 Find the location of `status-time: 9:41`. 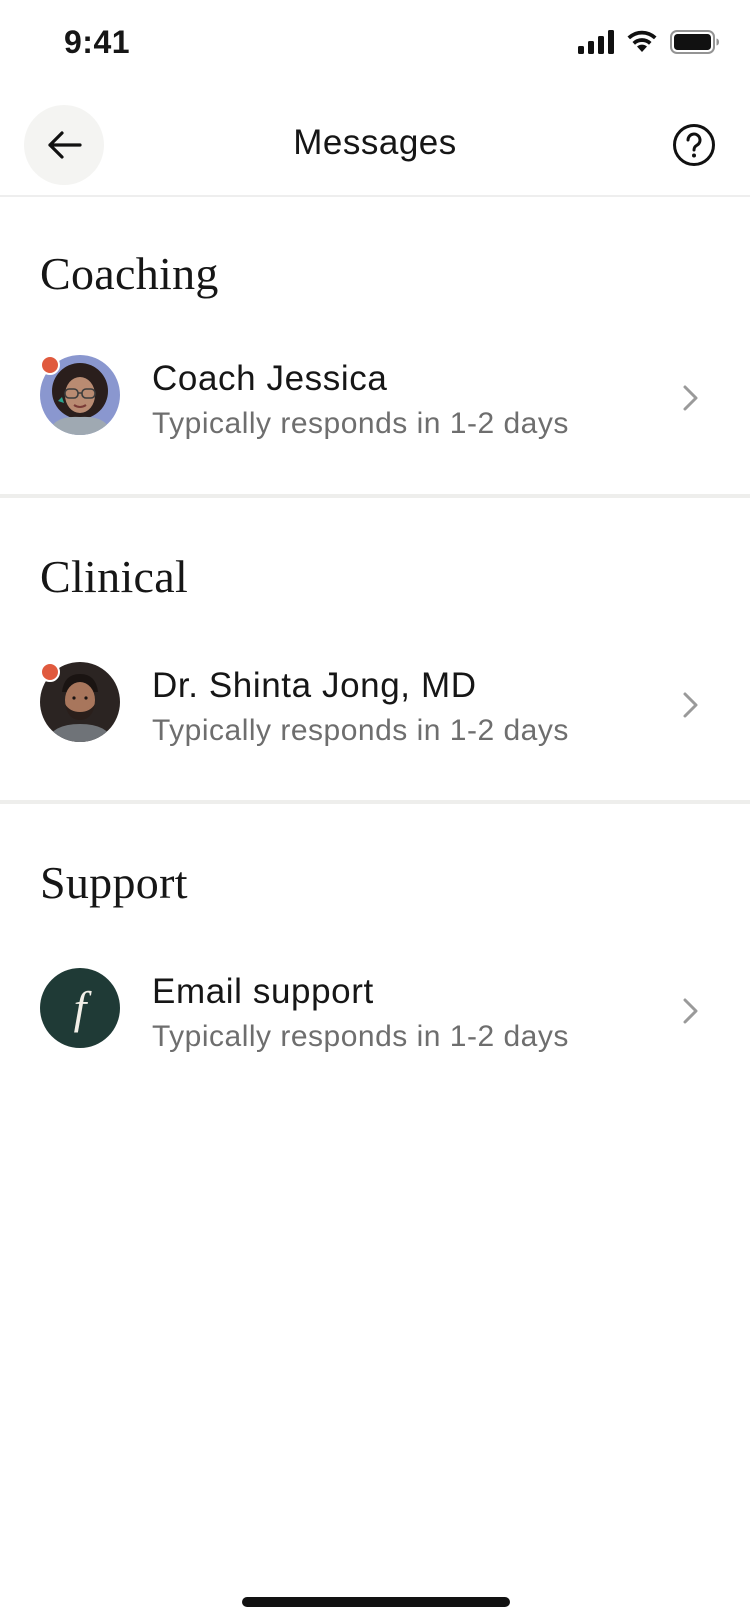

status-time: 9:41 is located at coordinates (97, 42).